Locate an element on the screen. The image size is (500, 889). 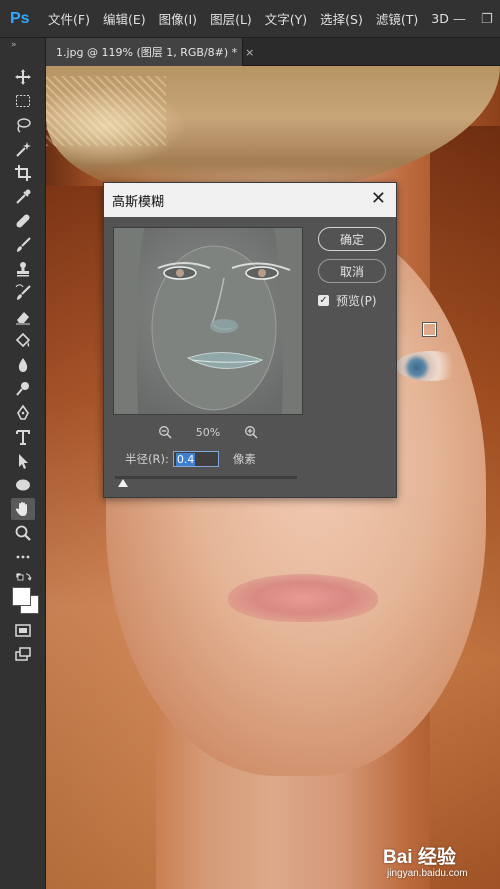
dialog-title-bar: 高斯模糊 ✕ is located at coordinates (250, 200).